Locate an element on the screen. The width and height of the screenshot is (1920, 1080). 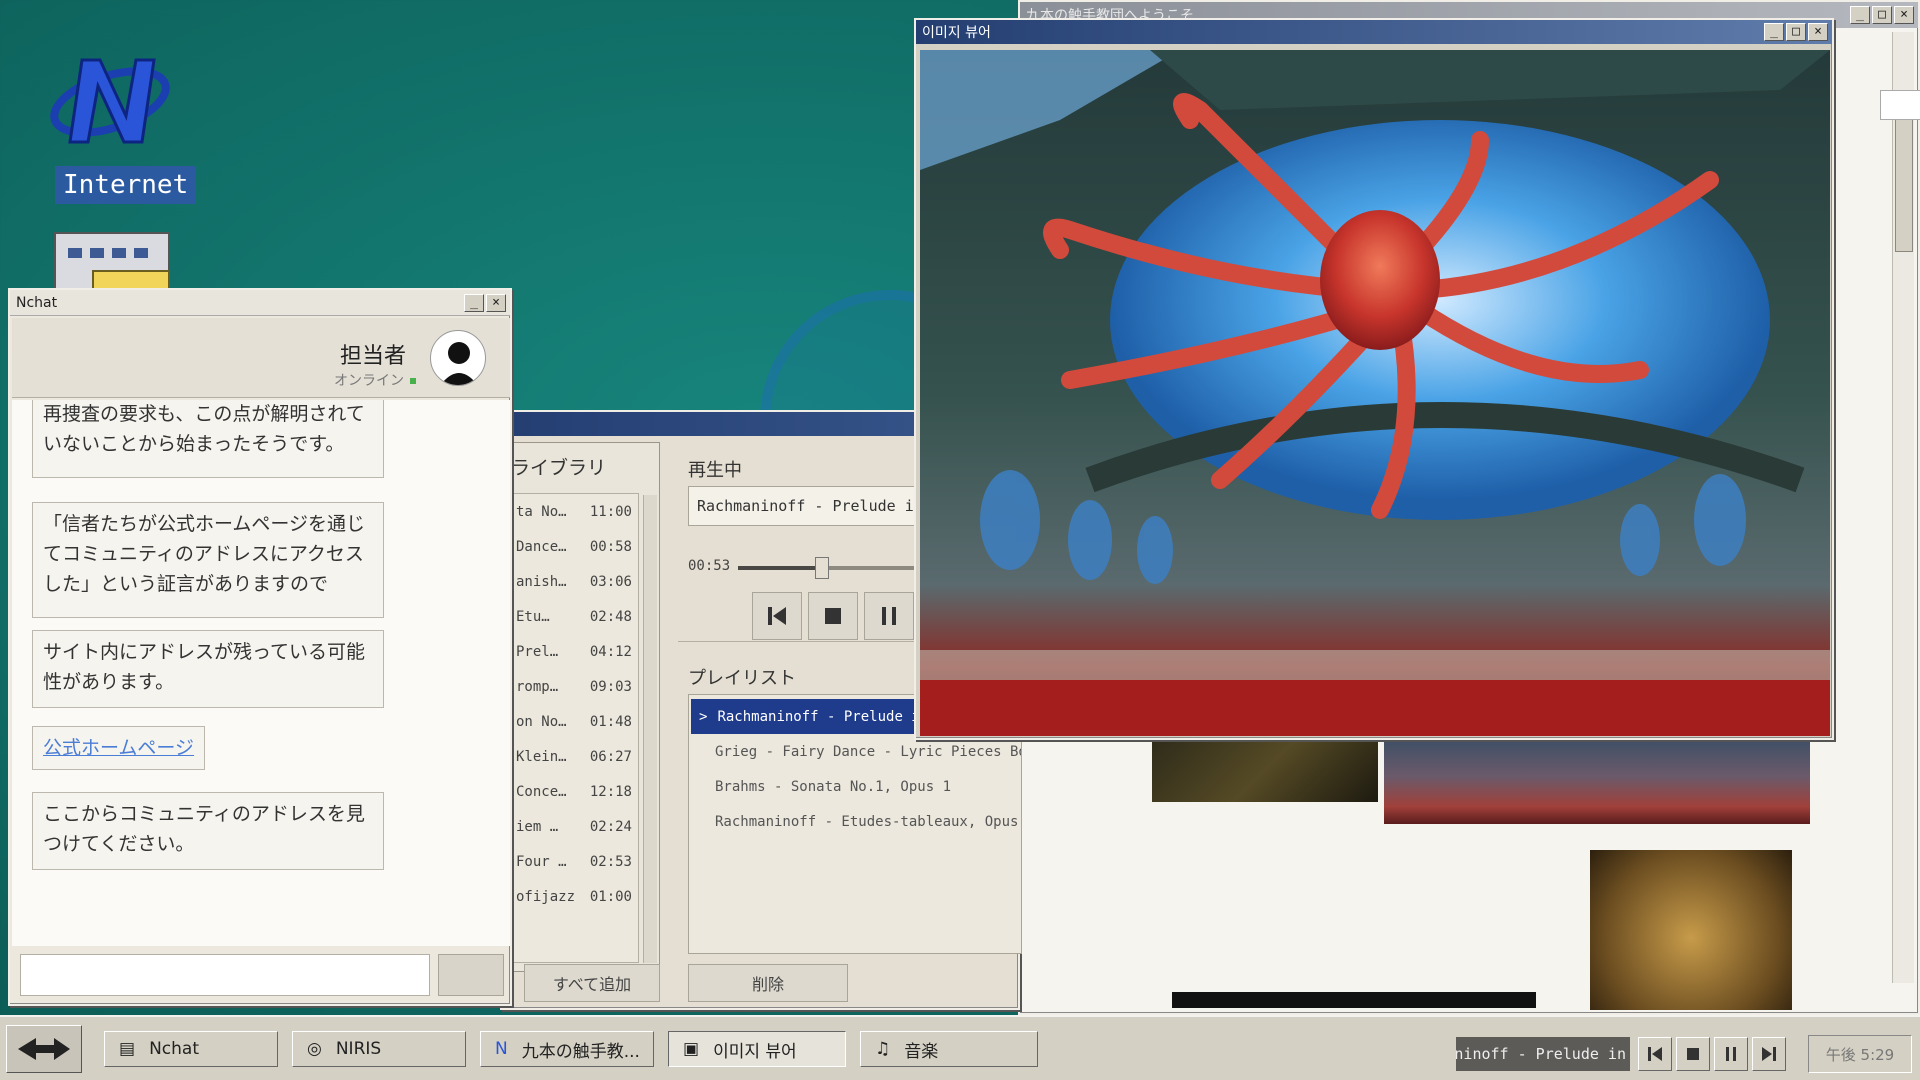
library-item: Conce… 12:18 is located at coordinates (575, 791).